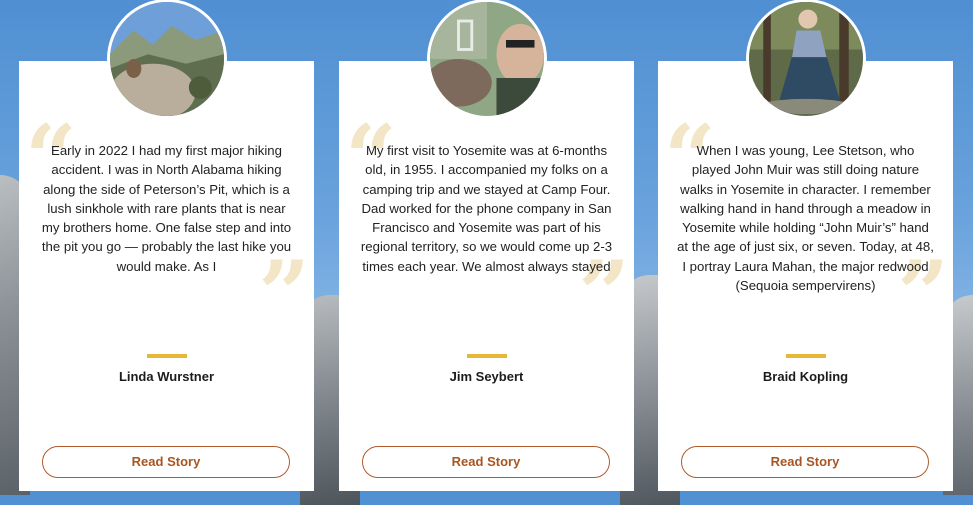 Image resolution: width=973 pixels, height=505 pixels. I want to click on author-name: Jim Seybert, so click(486, 376).